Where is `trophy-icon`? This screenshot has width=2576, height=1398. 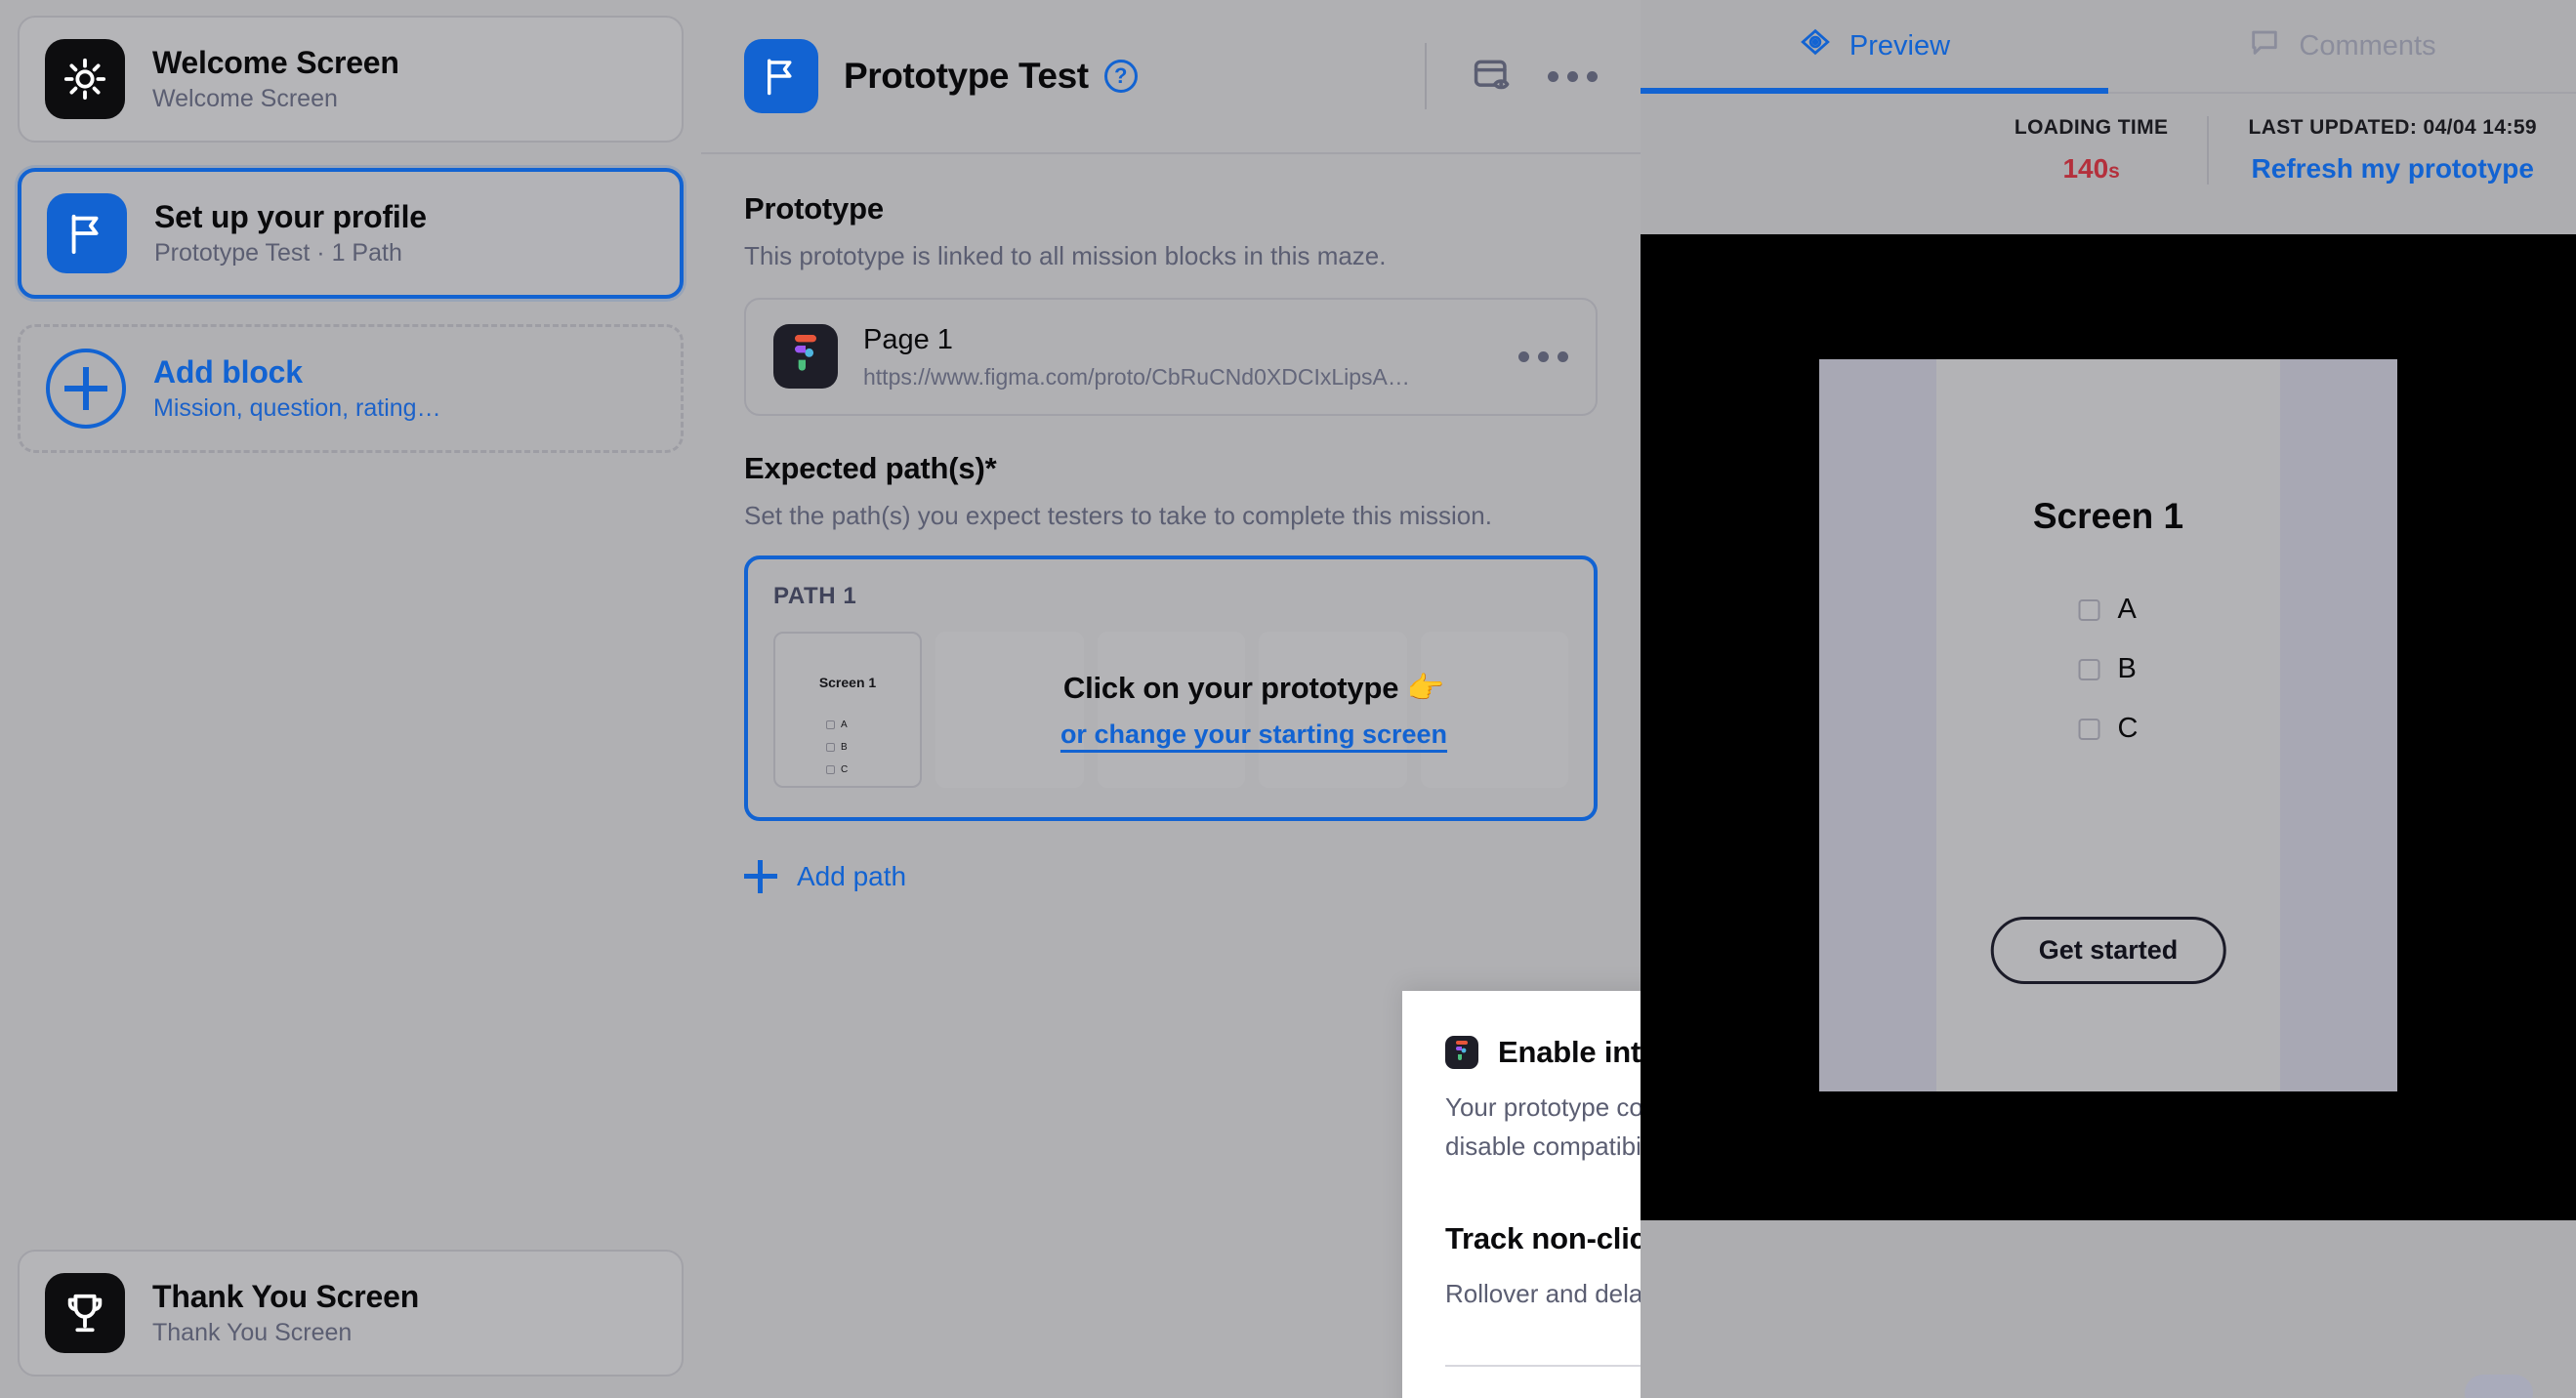
trophy-icon is located at coordinates (85, 1313).